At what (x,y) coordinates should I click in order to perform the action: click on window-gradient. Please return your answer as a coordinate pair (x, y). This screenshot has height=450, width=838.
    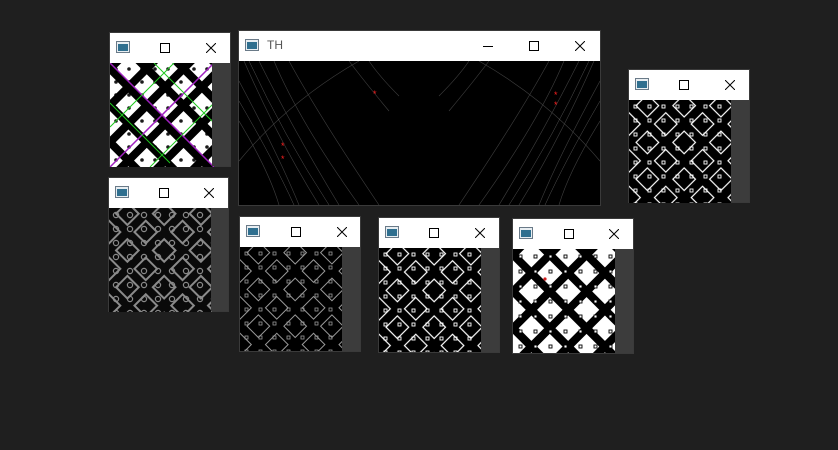
    Looking at the image, I should click on (168, 244).